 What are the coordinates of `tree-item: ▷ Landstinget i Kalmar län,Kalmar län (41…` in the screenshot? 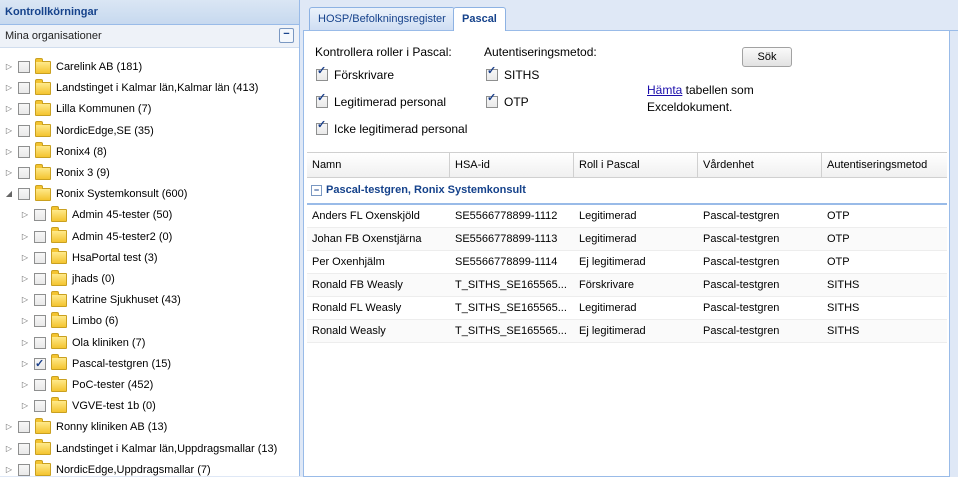 It's located at (131, 88).